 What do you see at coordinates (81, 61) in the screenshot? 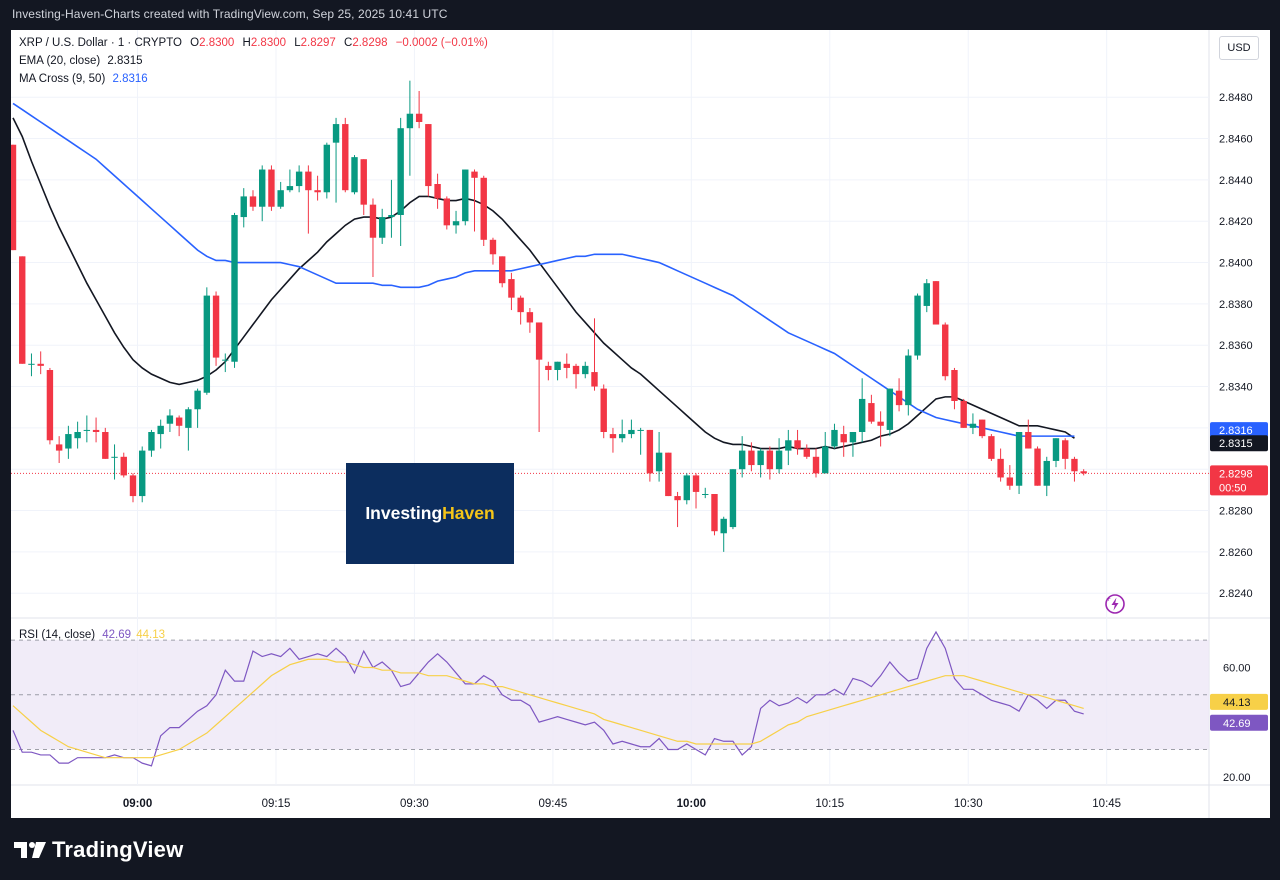
I see `legend-ema: EMA (20, close) 2.8315` at bounding box center [81, 61].